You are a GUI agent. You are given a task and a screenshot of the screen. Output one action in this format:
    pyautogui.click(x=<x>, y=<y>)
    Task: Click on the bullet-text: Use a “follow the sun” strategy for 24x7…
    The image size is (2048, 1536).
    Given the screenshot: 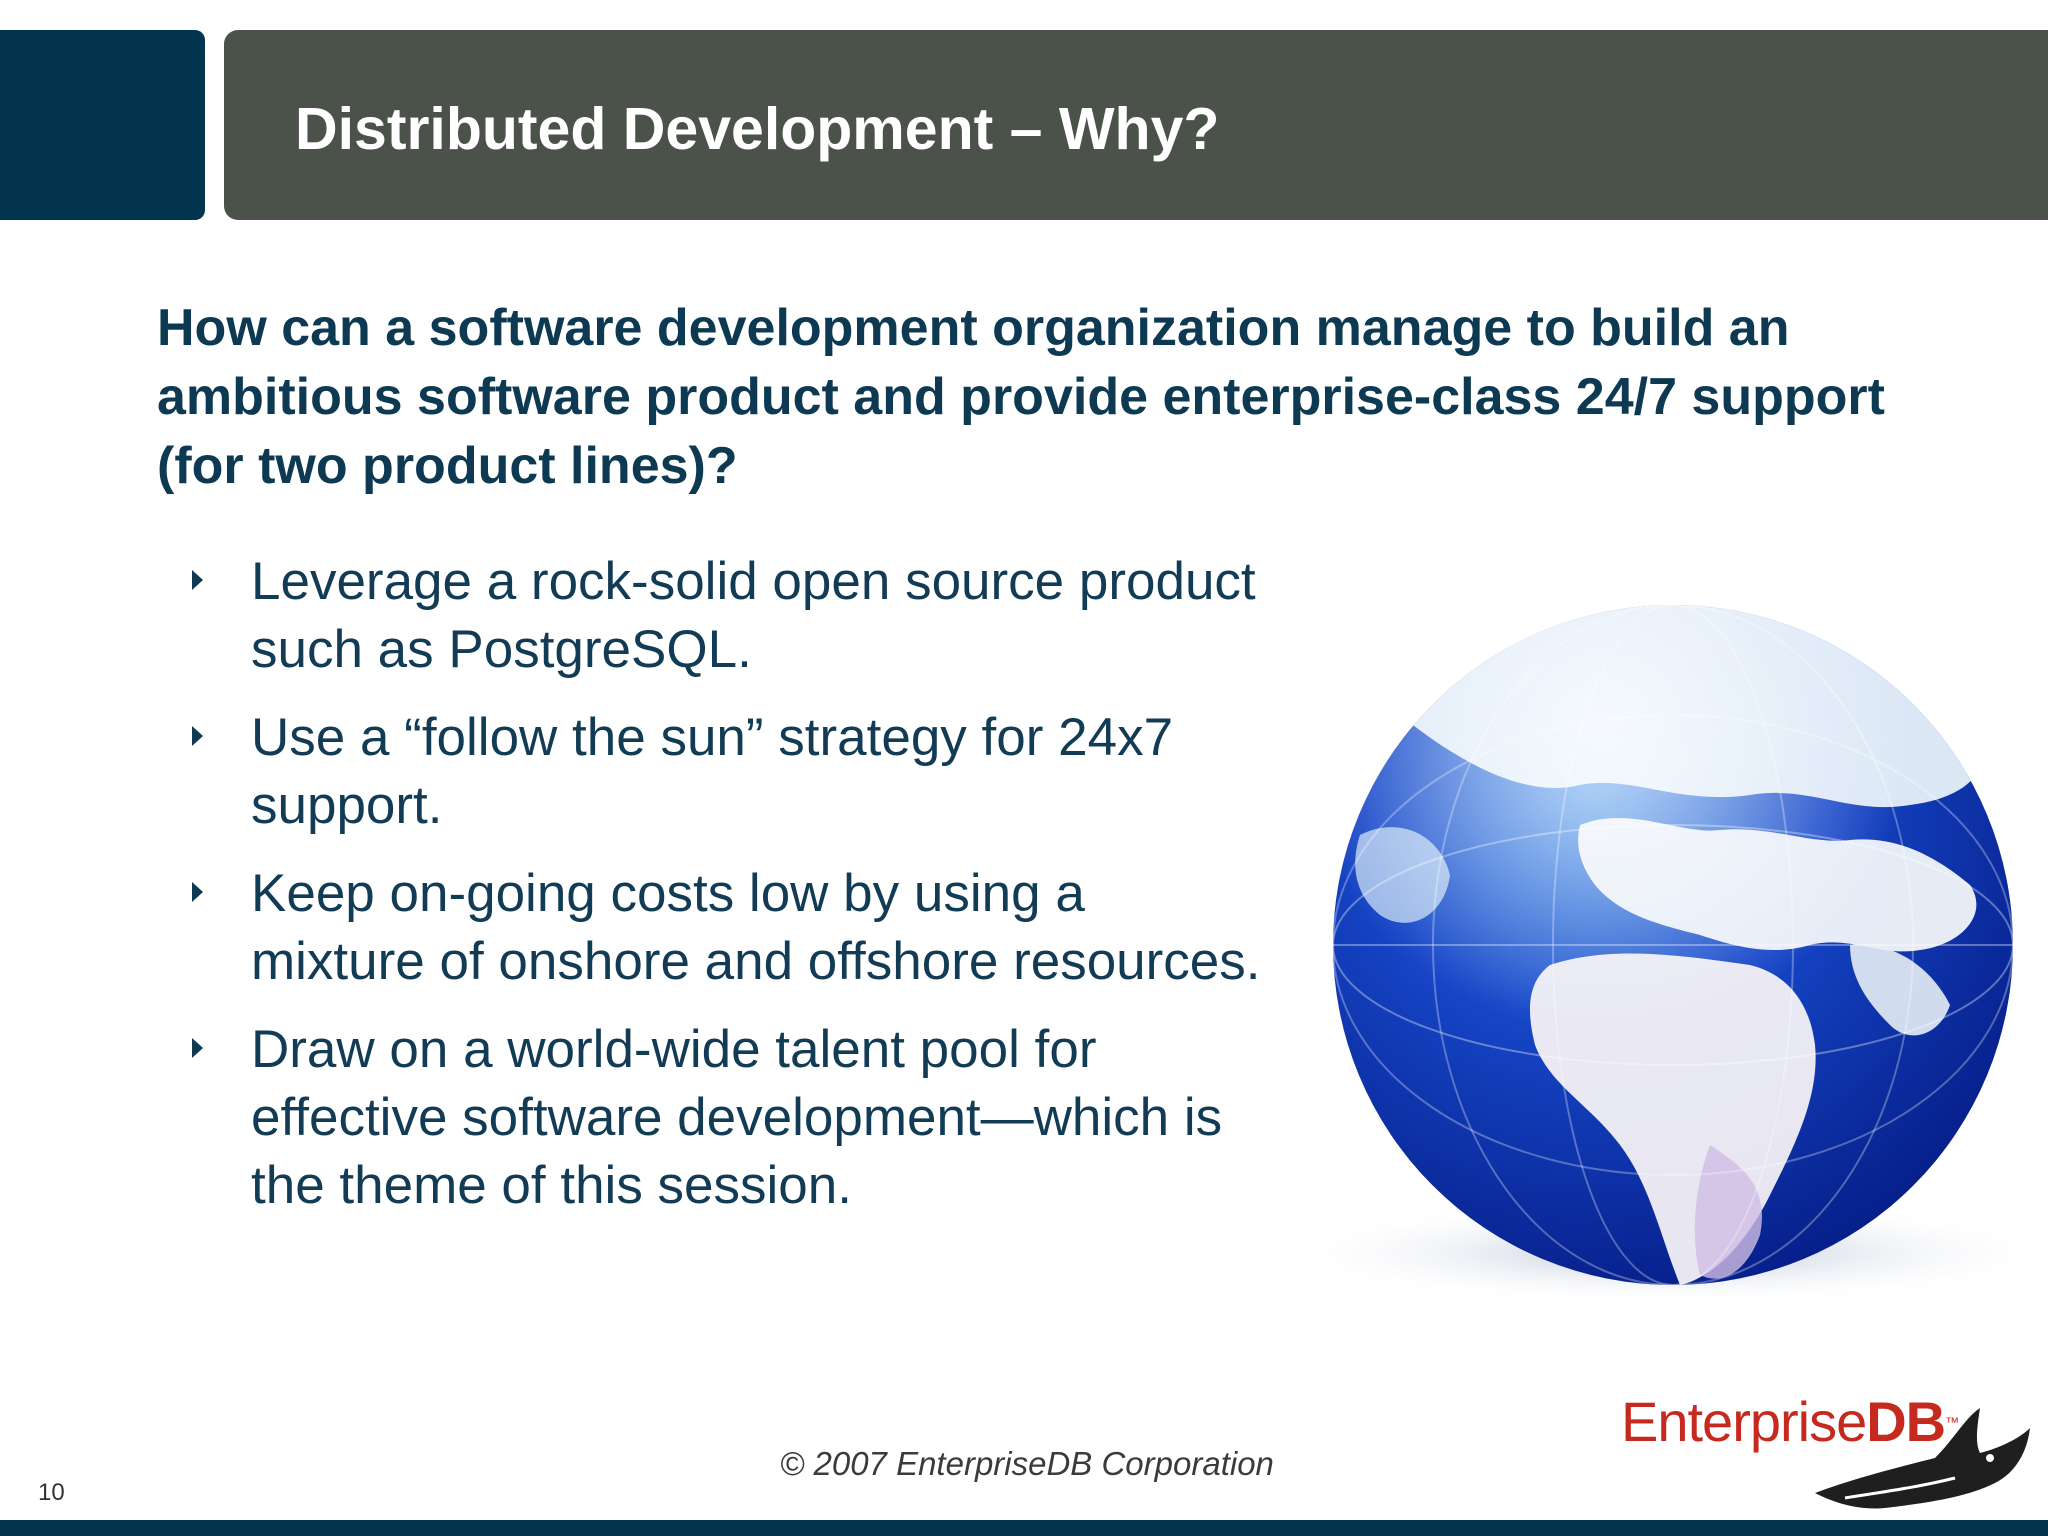 What is the action you would take?
    pyautogui.click(x=712, y=771)
    